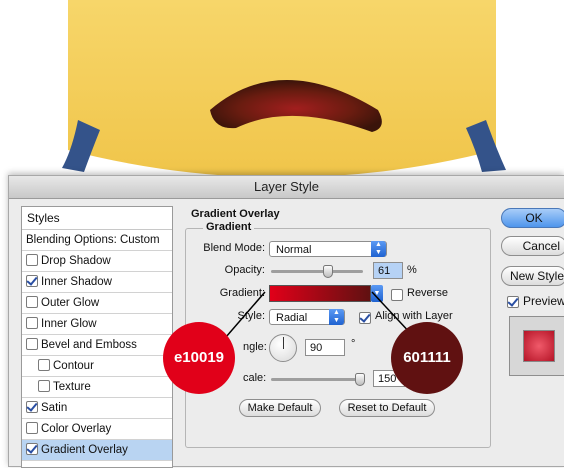 This screenshot has width=564, height=468. I want to click on callout-connector-lines, so click(319, 322).